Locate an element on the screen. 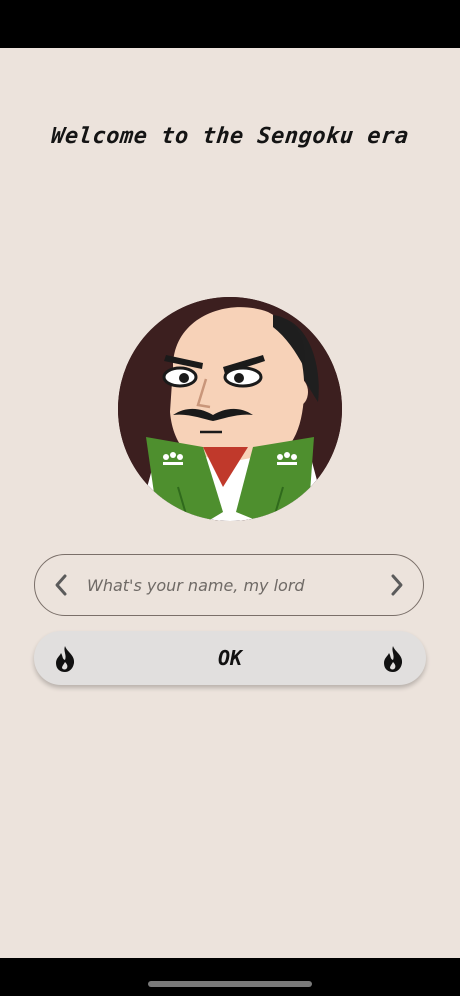 This screenshot has width=460, height=996. home-indicator is located at coordinates (230, 984).